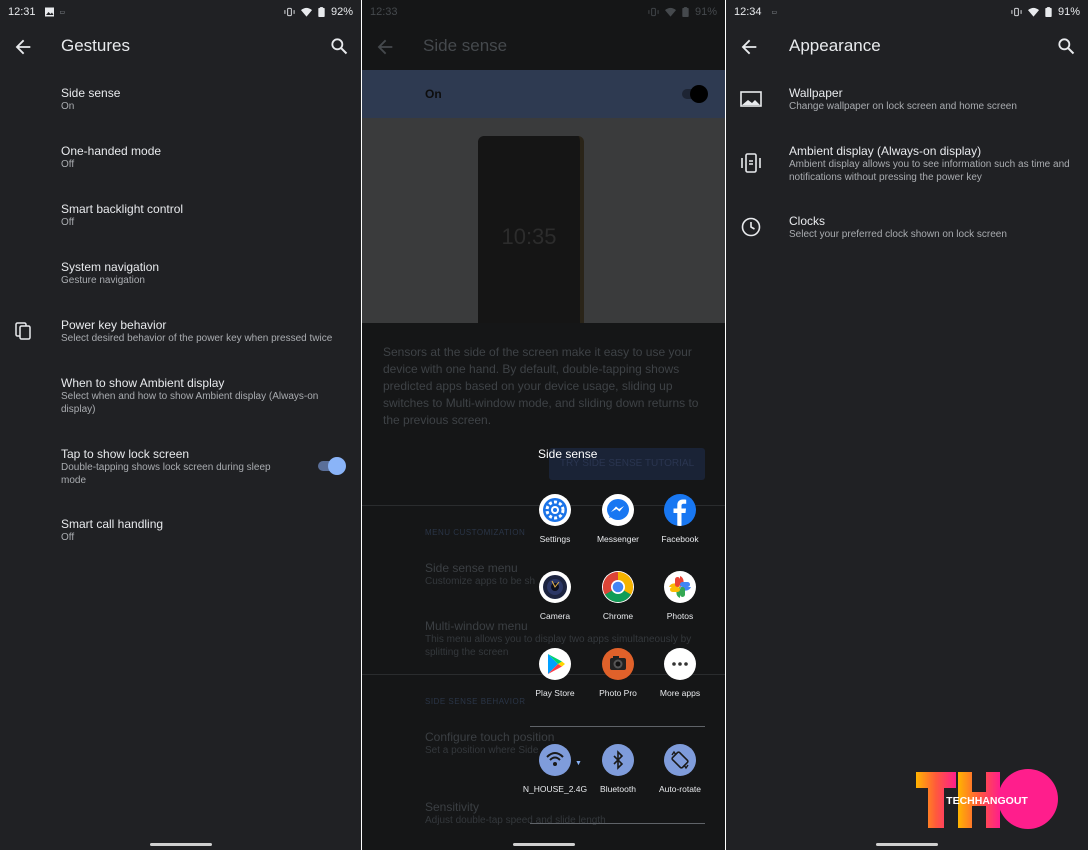 The height and width of the screenshot is (850, 1088). Describe the element at coordinates (22, 12) in the screenshot. I see `status-time: 12:31` at that location.